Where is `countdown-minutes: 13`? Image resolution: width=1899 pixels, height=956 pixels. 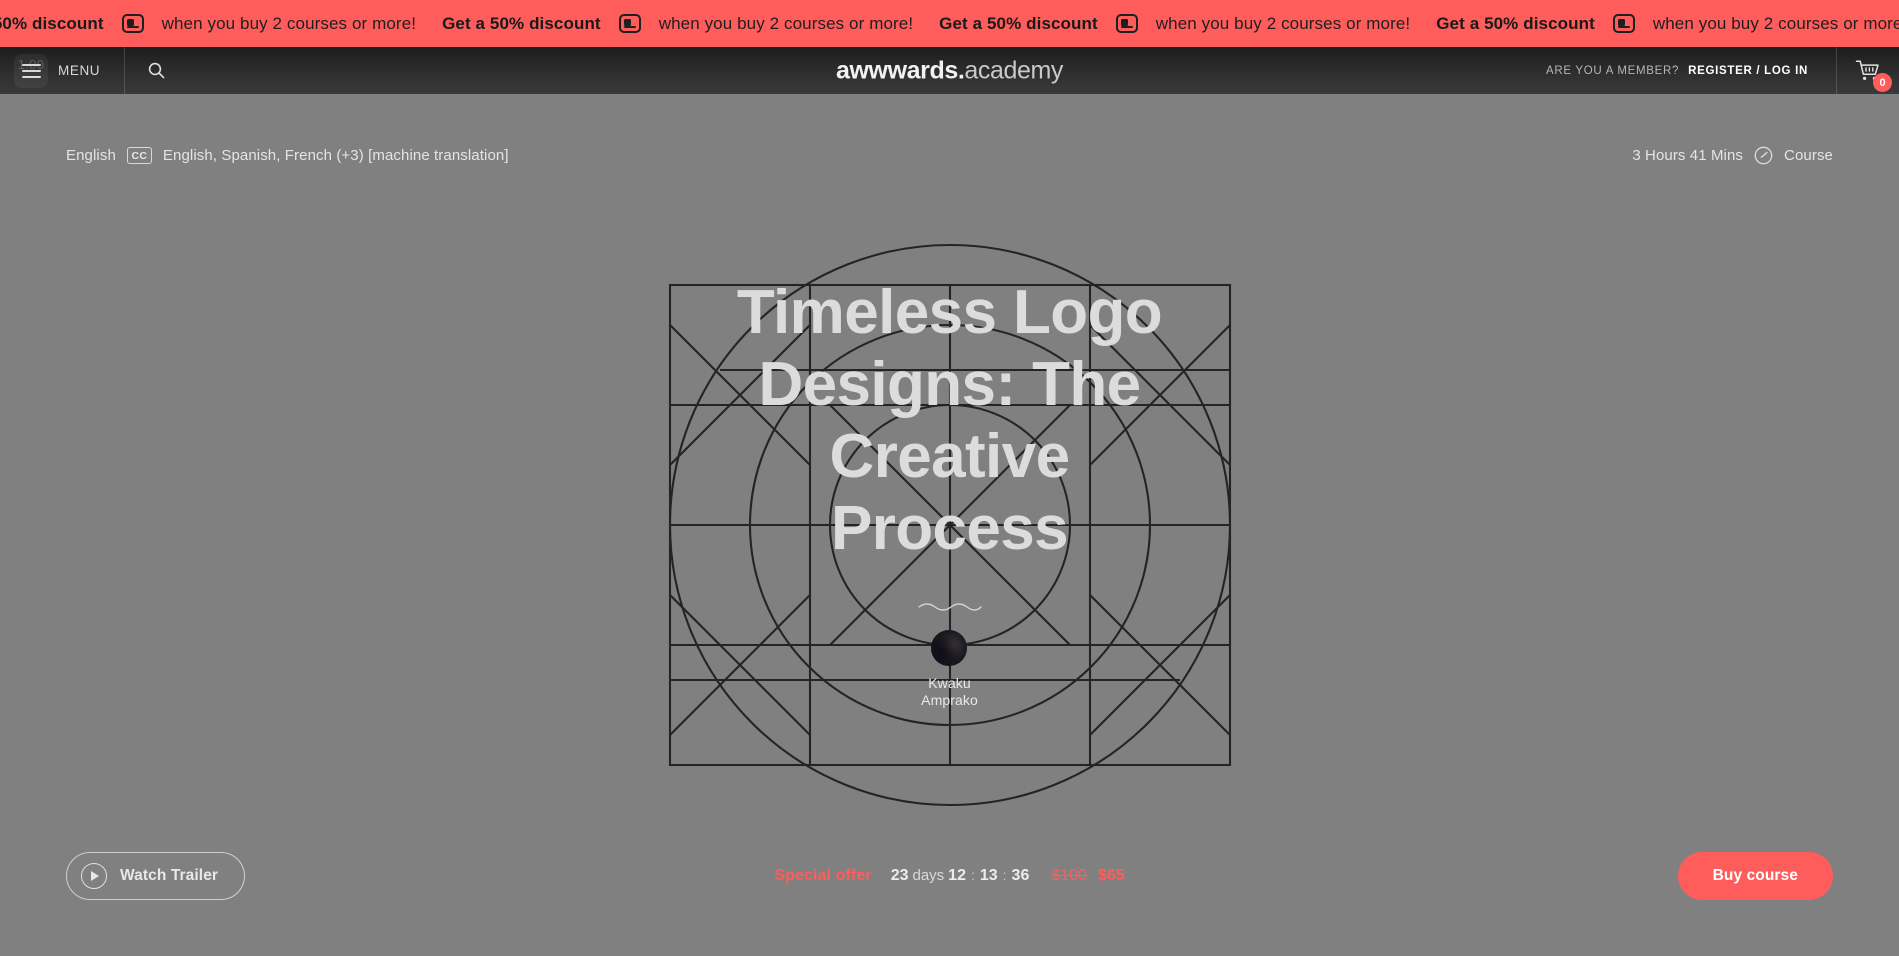
countdown-minutes: 13 is located at coordinates (988, 875).